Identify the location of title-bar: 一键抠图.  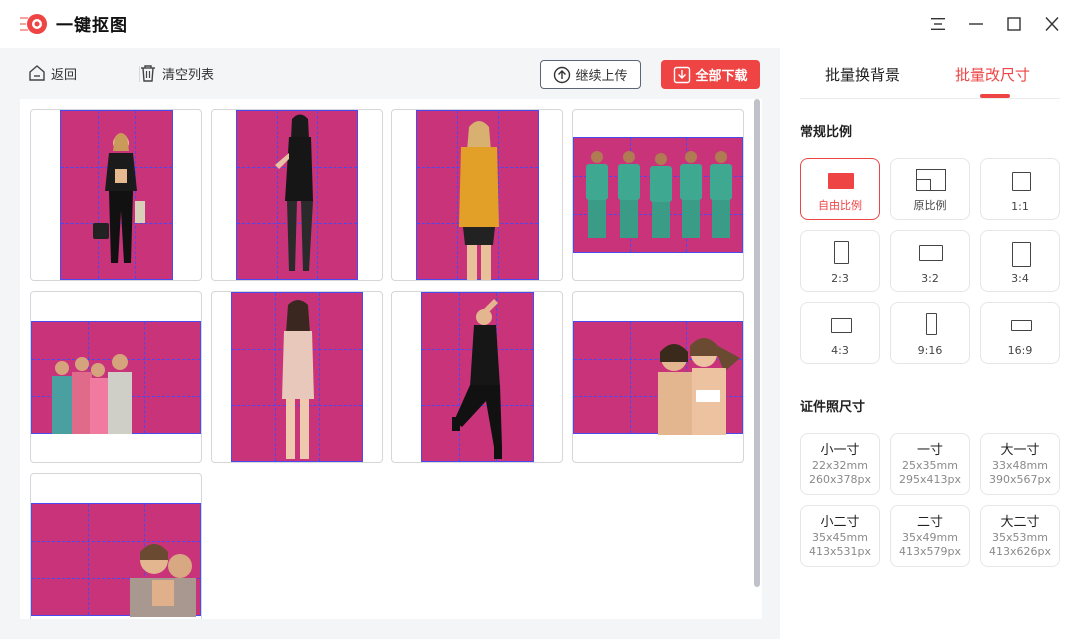
(540, 24).